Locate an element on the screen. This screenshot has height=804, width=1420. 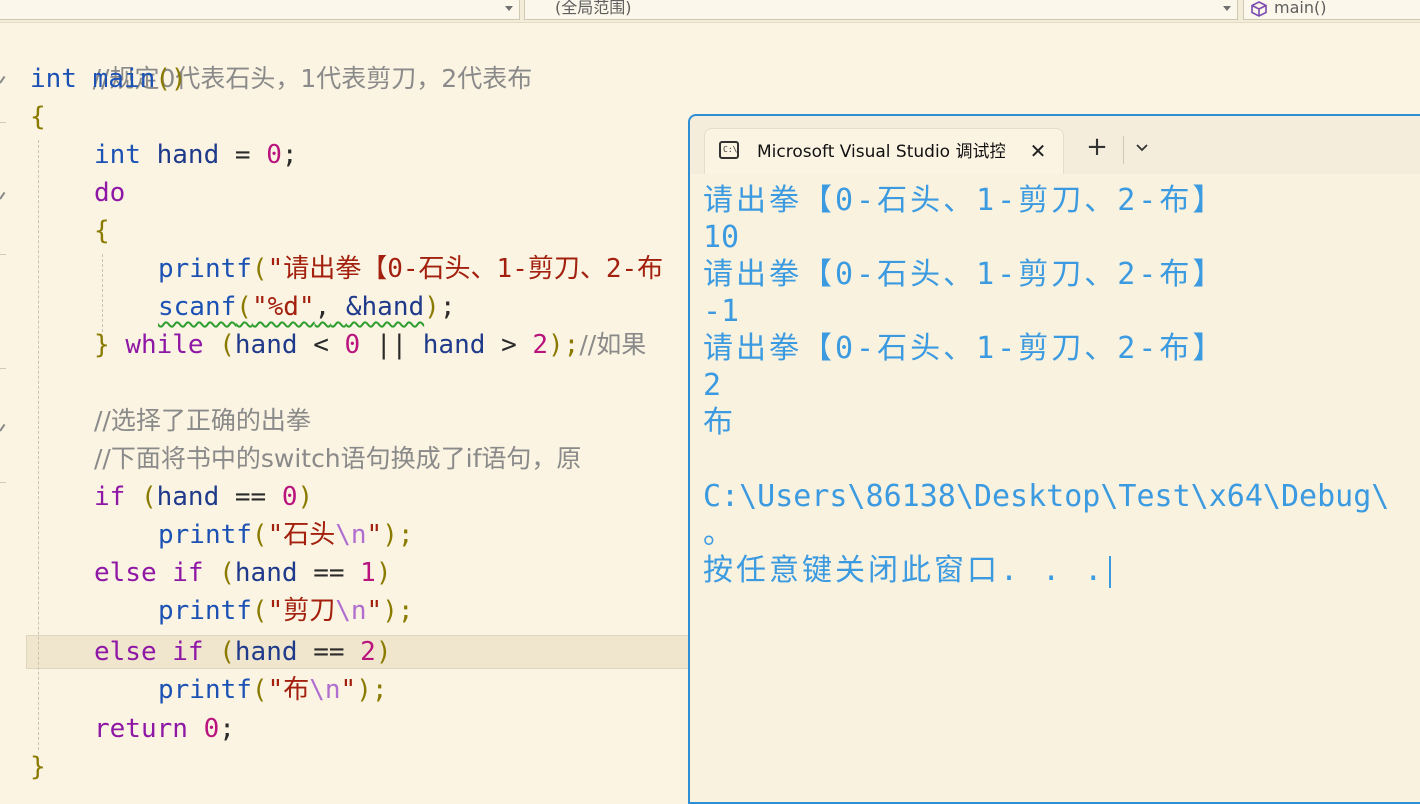
keyword: do is located at coordinates (110, 193).